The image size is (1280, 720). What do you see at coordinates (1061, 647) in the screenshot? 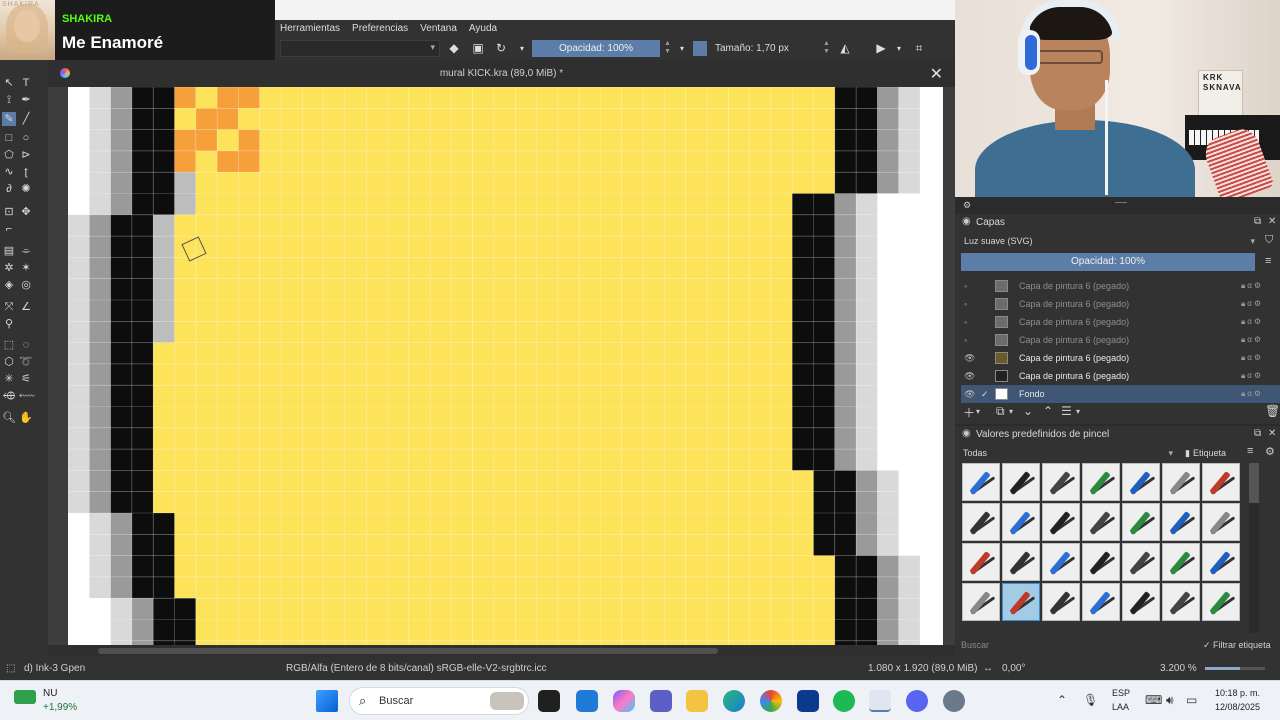
I see `brush-search-input: Buscar` at bounding box center [1061, 647].